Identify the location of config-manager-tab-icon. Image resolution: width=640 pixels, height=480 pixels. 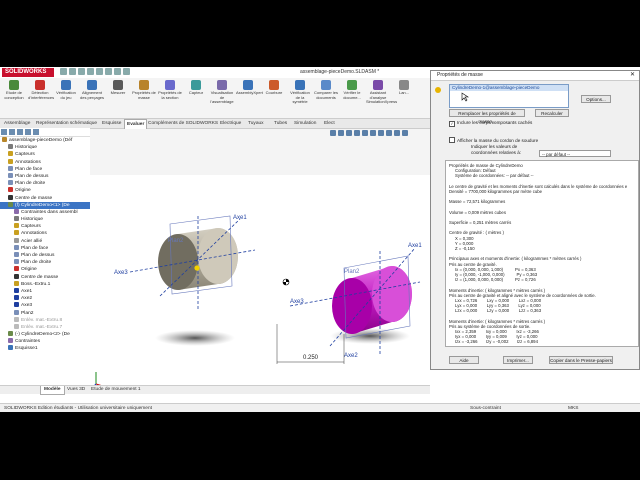
(20, 132).